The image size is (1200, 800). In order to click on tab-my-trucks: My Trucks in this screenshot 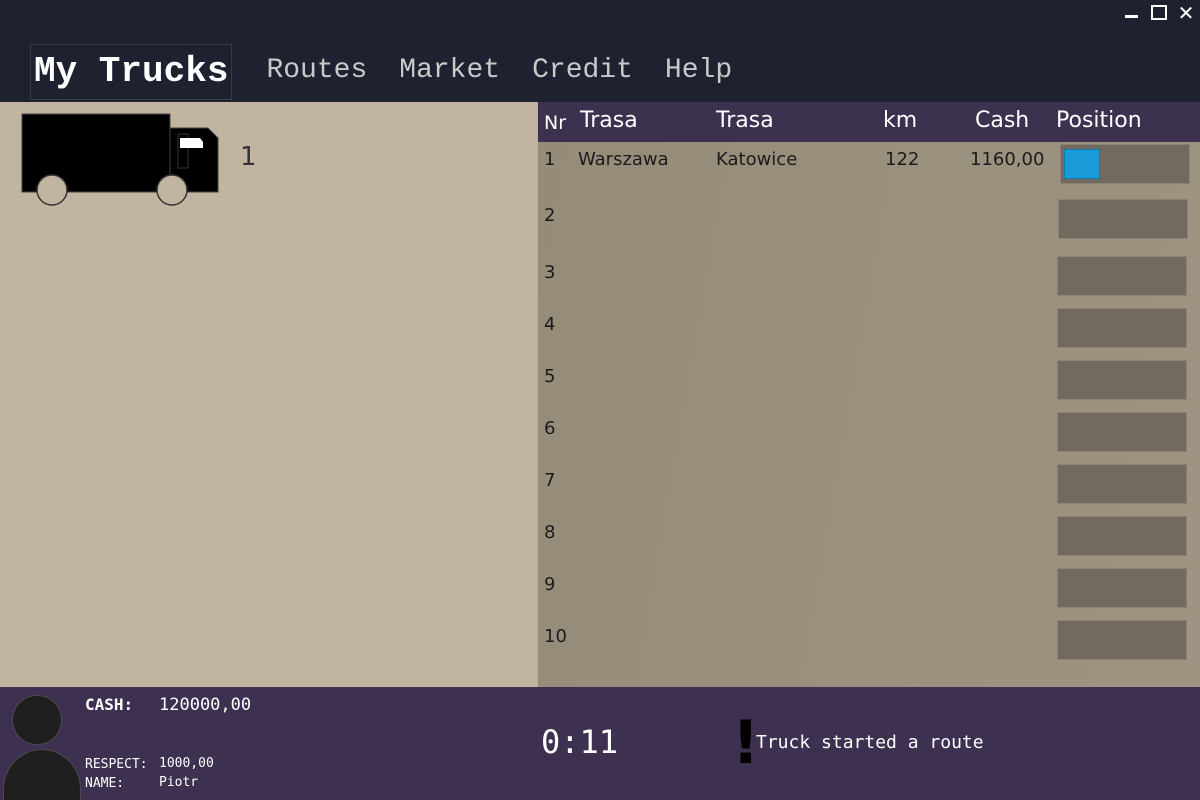, I will do `click(131, 72)`.